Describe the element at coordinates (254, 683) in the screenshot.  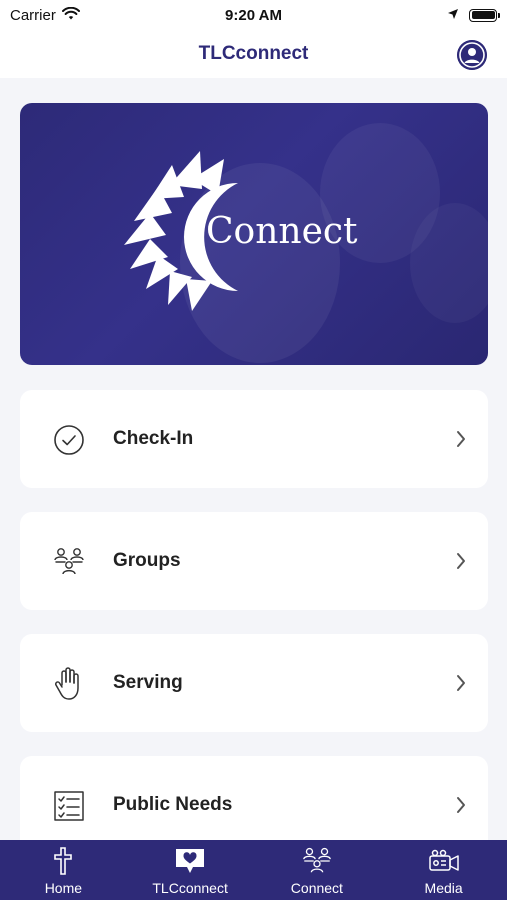
I see `menu-item-serving: Serving` at that location.